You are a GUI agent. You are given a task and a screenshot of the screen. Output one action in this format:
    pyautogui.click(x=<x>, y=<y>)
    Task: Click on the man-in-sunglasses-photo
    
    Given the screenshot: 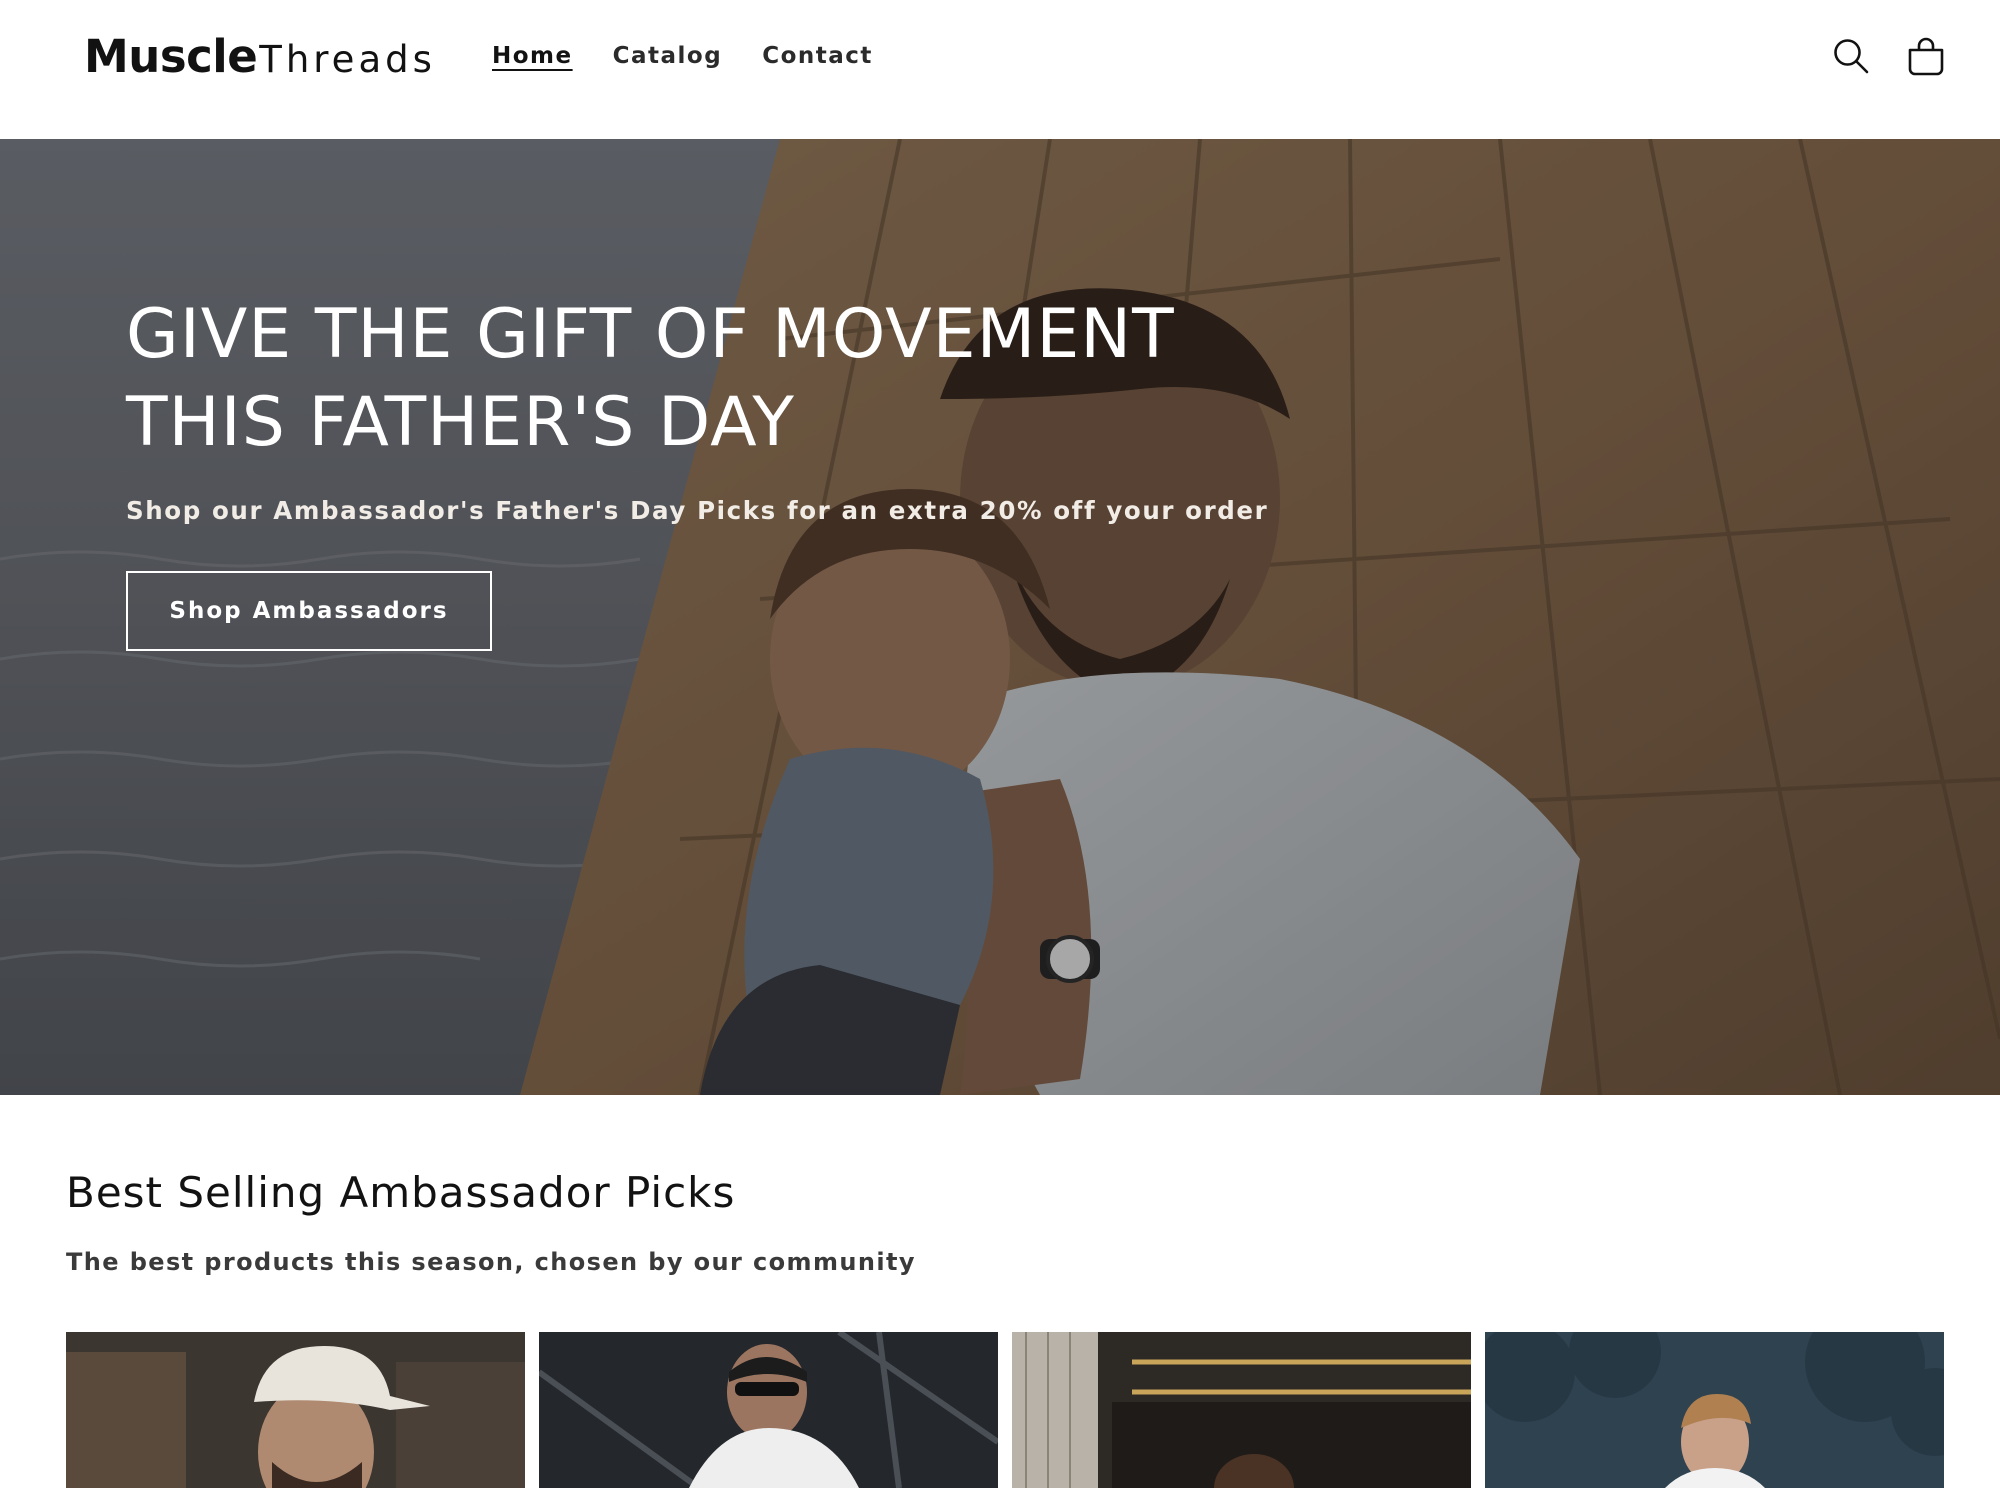 What is the action you would take?
    pyautogui.click(x=768, y=1410)
    